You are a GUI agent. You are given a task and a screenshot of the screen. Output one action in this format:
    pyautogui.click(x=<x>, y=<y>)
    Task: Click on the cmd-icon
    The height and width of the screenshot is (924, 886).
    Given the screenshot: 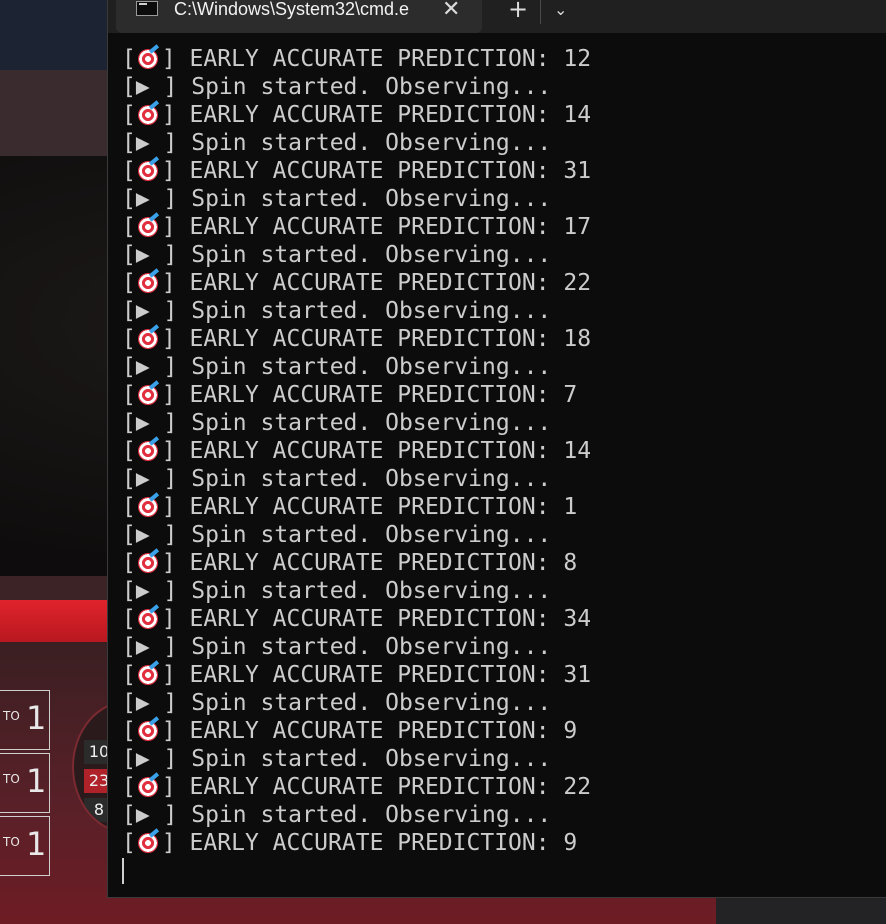 What is the action you would take?
    pyautogui.click(x=147, y=8)
    